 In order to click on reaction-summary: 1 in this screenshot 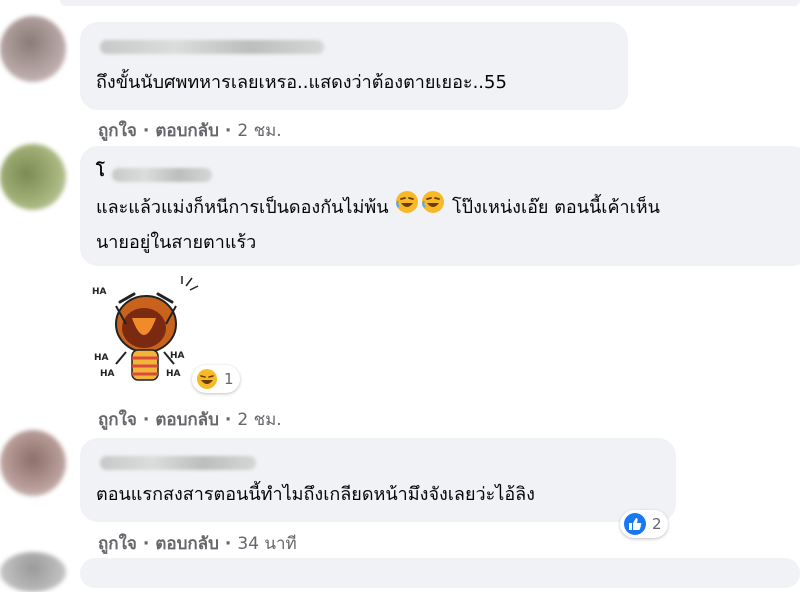, I will do `click(216, 379)`.